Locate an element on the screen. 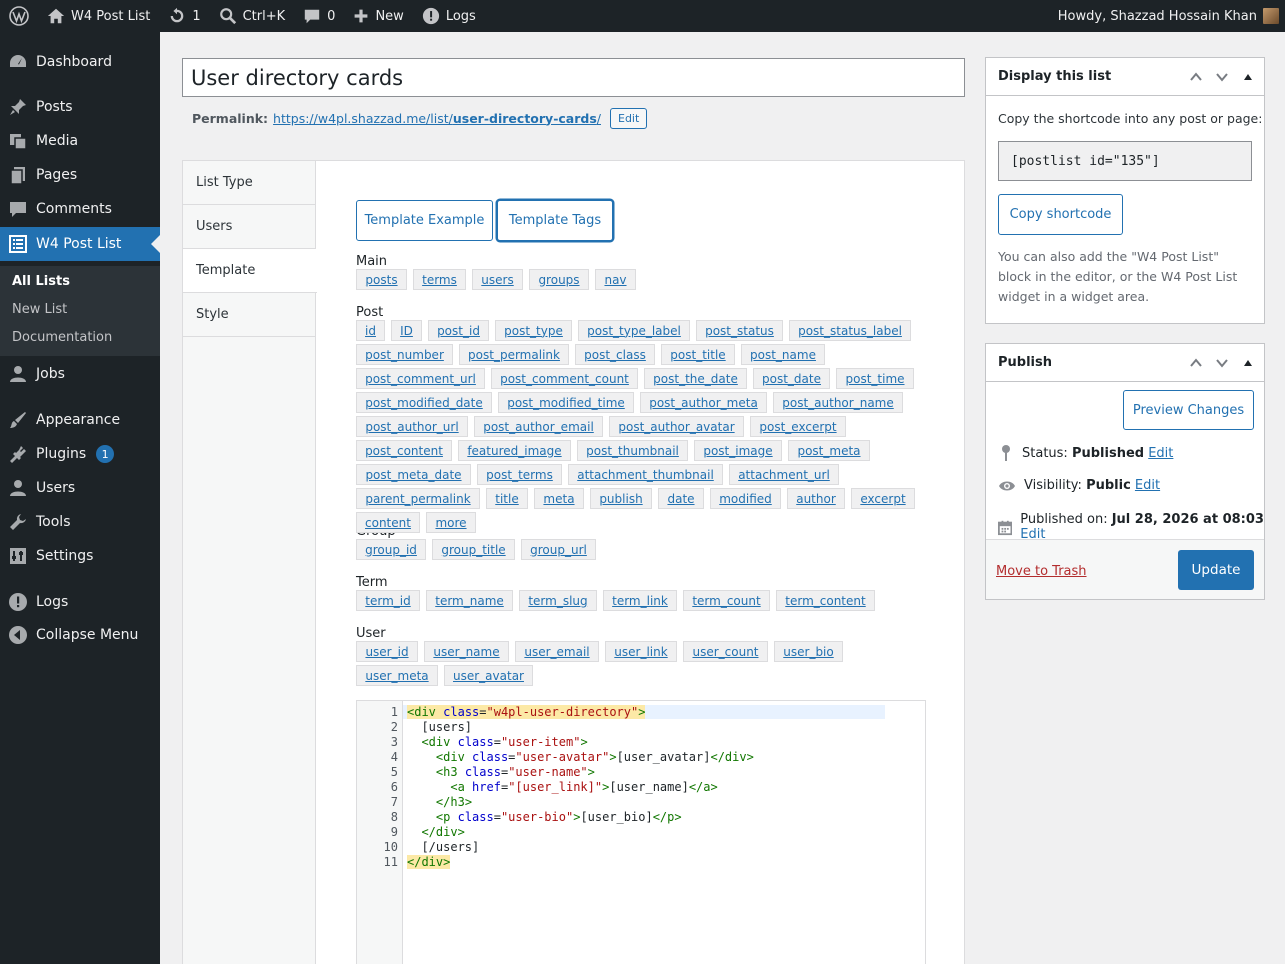 The width and height of the screenshot is (1285, 964). template-tag: modified is located at coordinates (745, 498).